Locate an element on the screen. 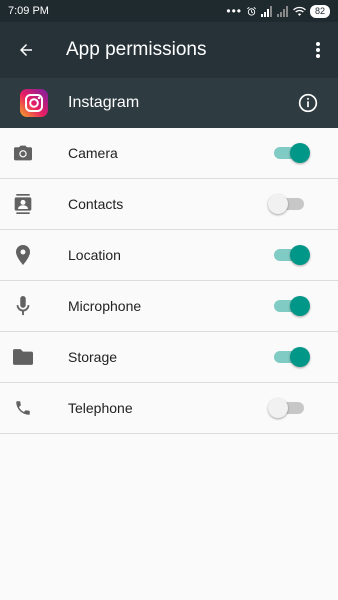 This screenshot has height=600, width=338. alarm-icon is located at coordinates (251, 11).